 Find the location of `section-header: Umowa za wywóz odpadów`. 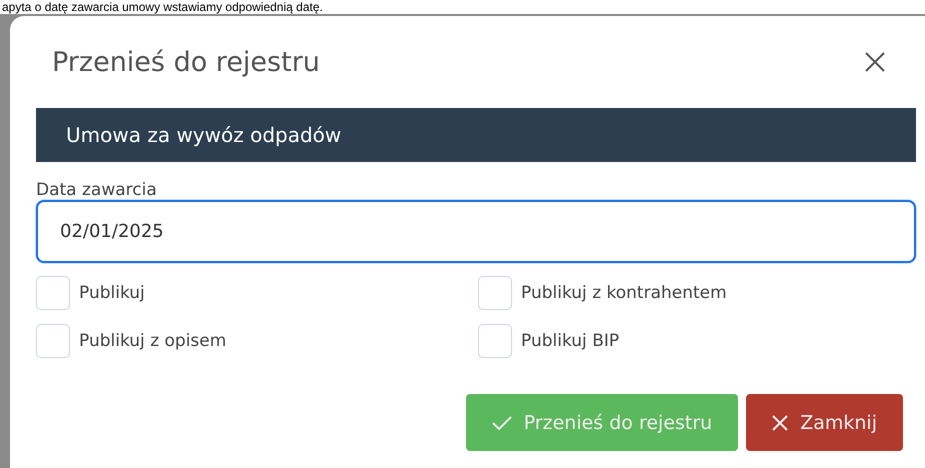

section-header: Umowa za wywóz odpadów is located at coordinates (476, 135).